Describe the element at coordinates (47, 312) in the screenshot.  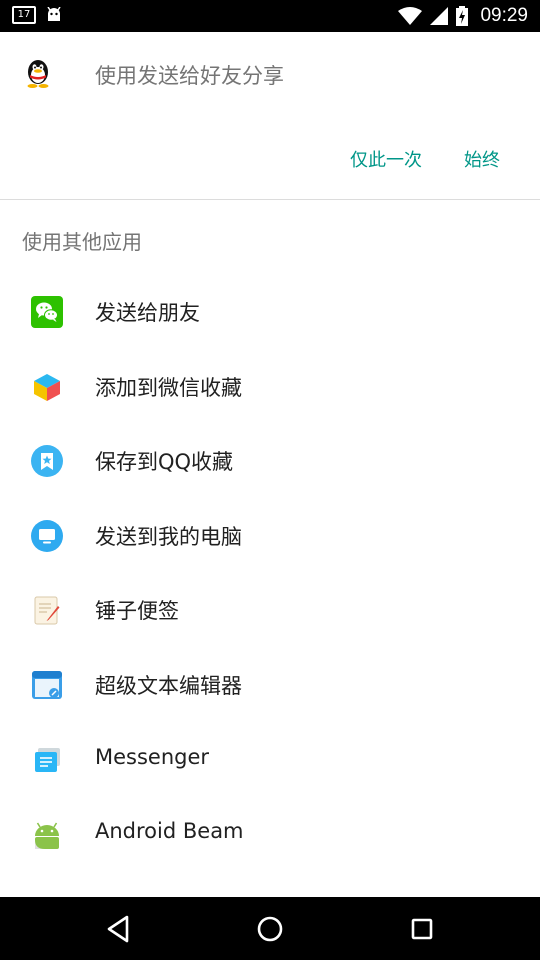
I see `wechat-icon` at that location.